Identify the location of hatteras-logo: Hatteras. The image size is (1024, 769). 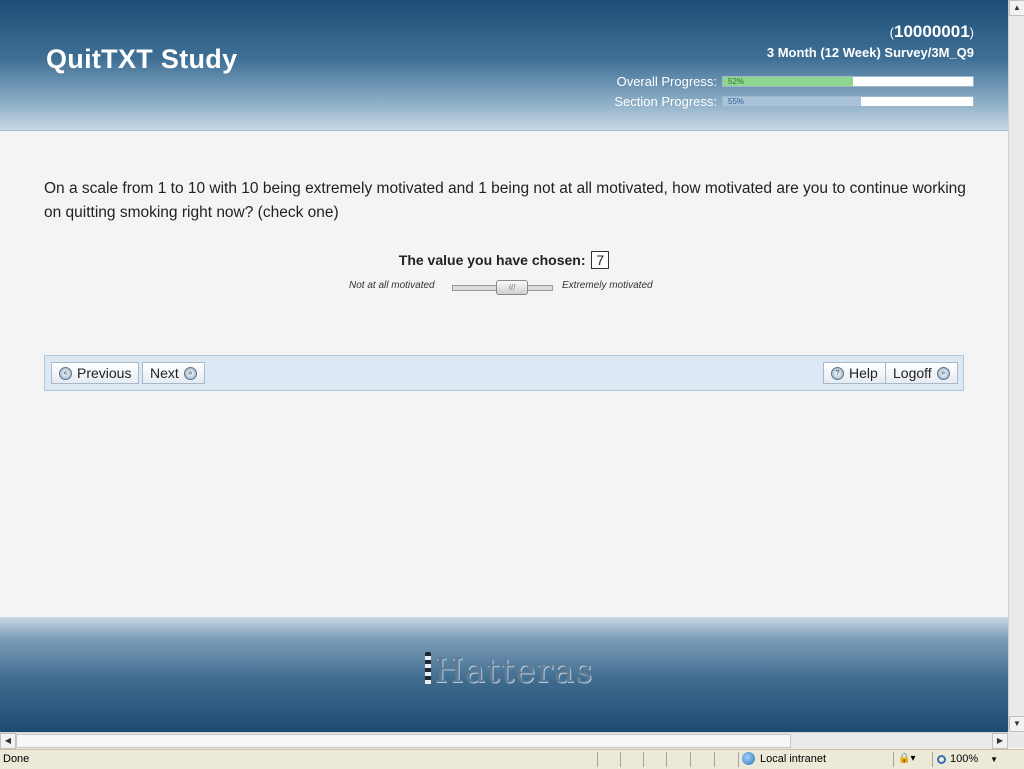
(509, 671).